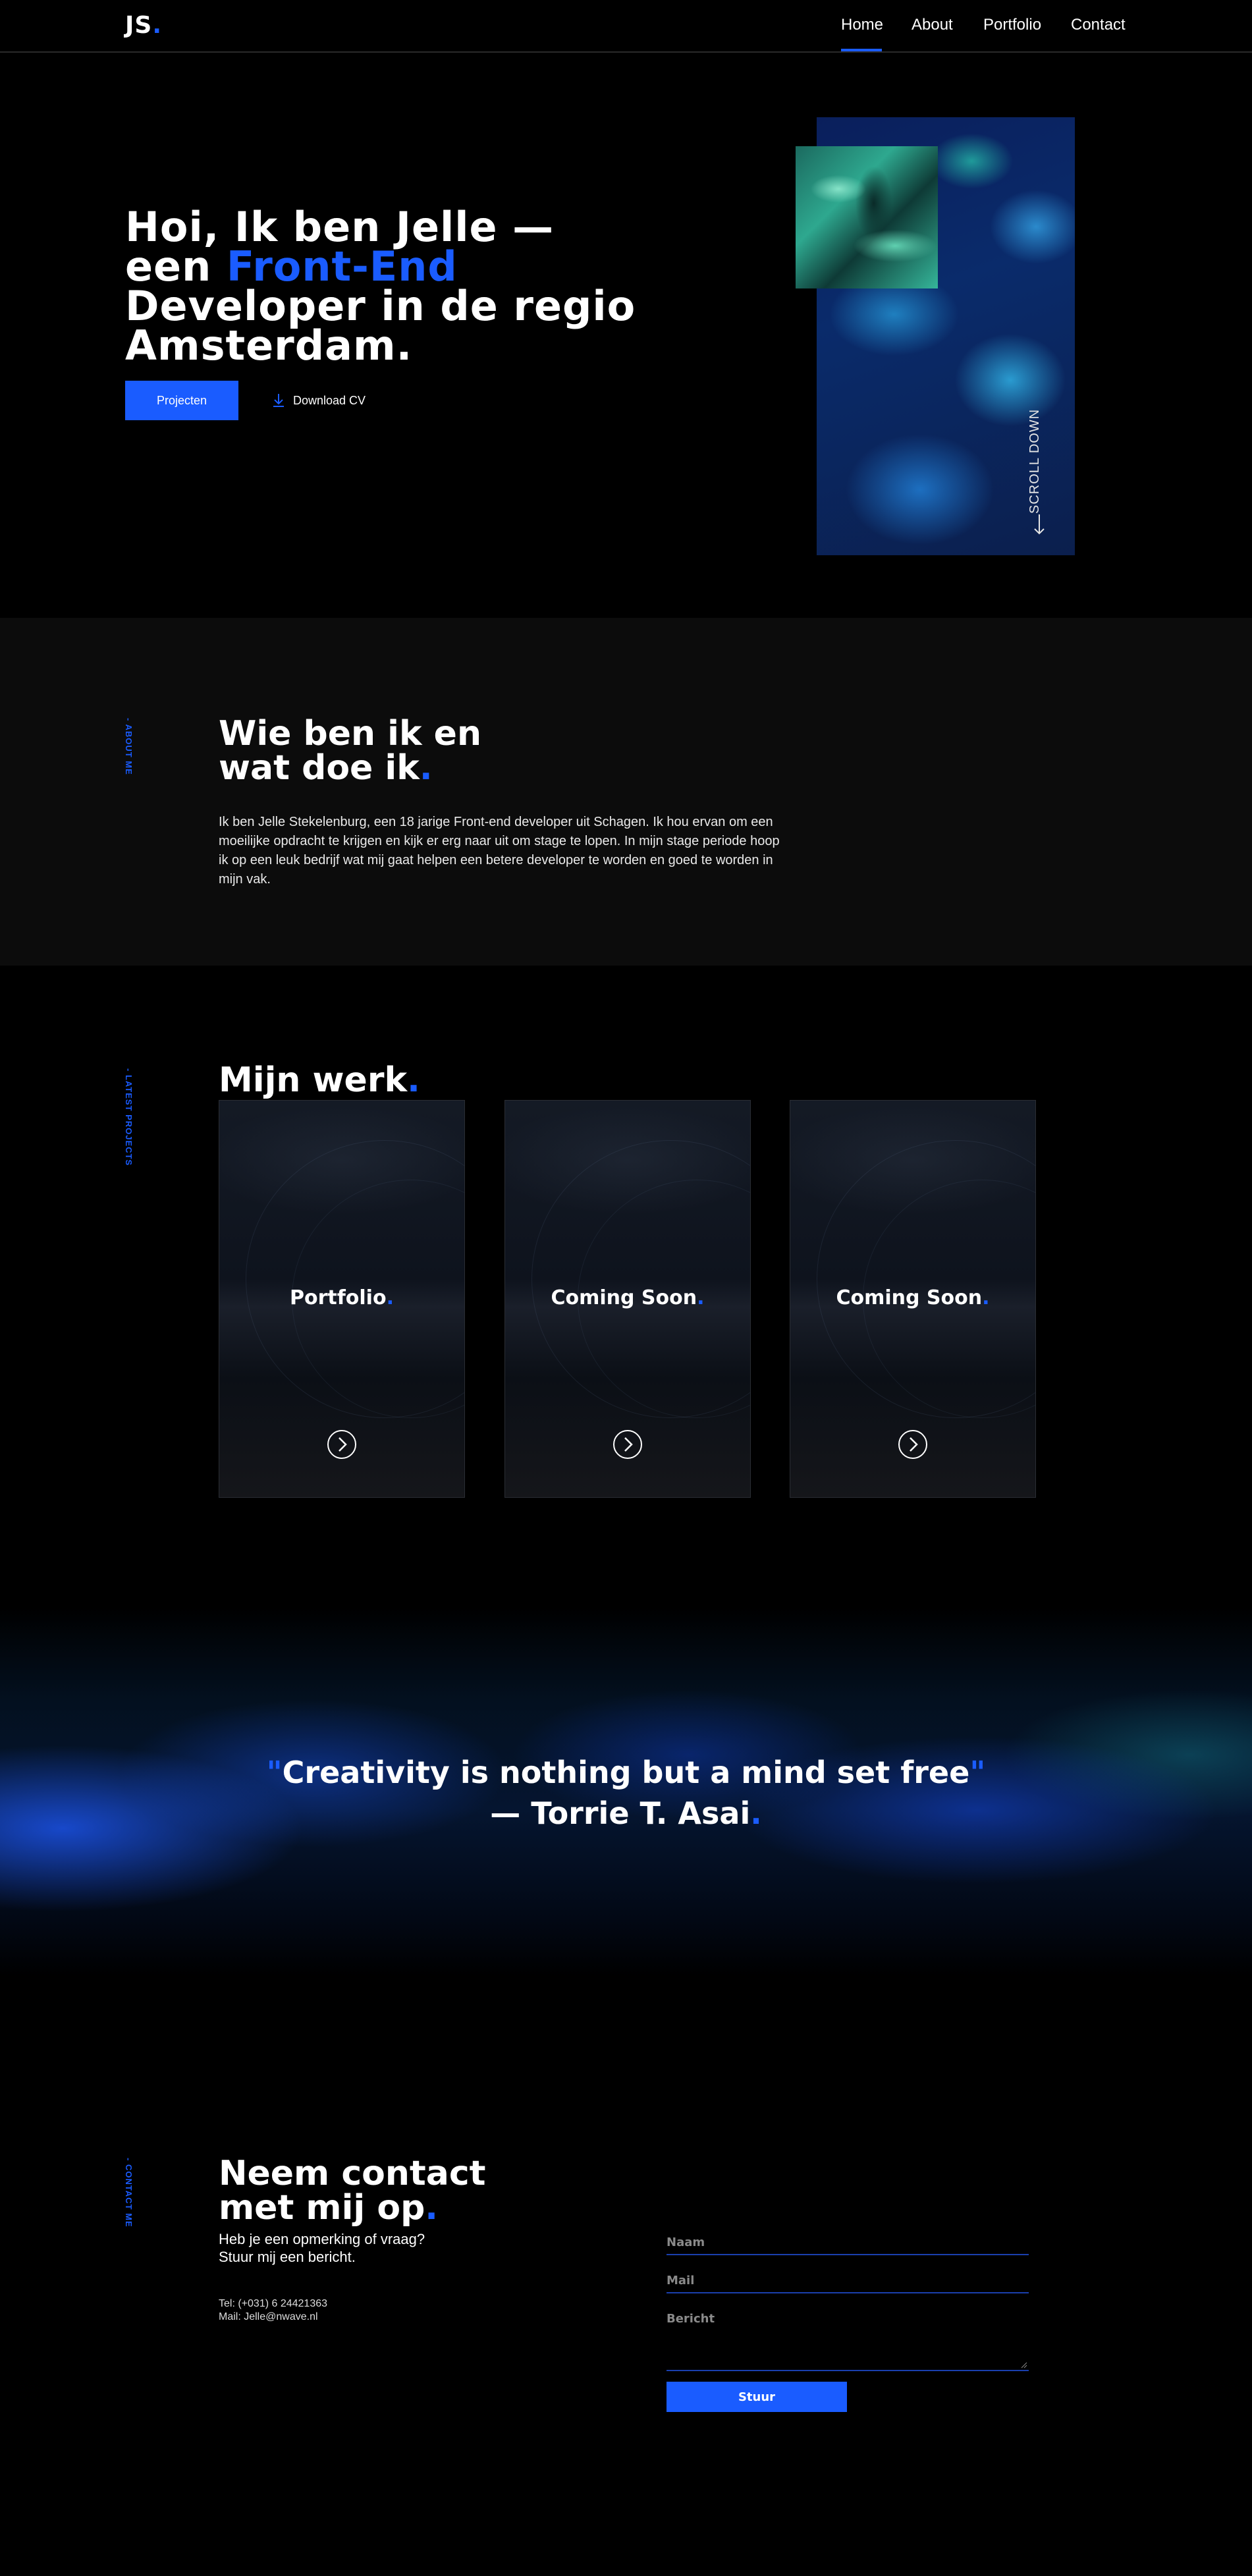  I want to click on projects-button: Projecten, so click(181, 400).